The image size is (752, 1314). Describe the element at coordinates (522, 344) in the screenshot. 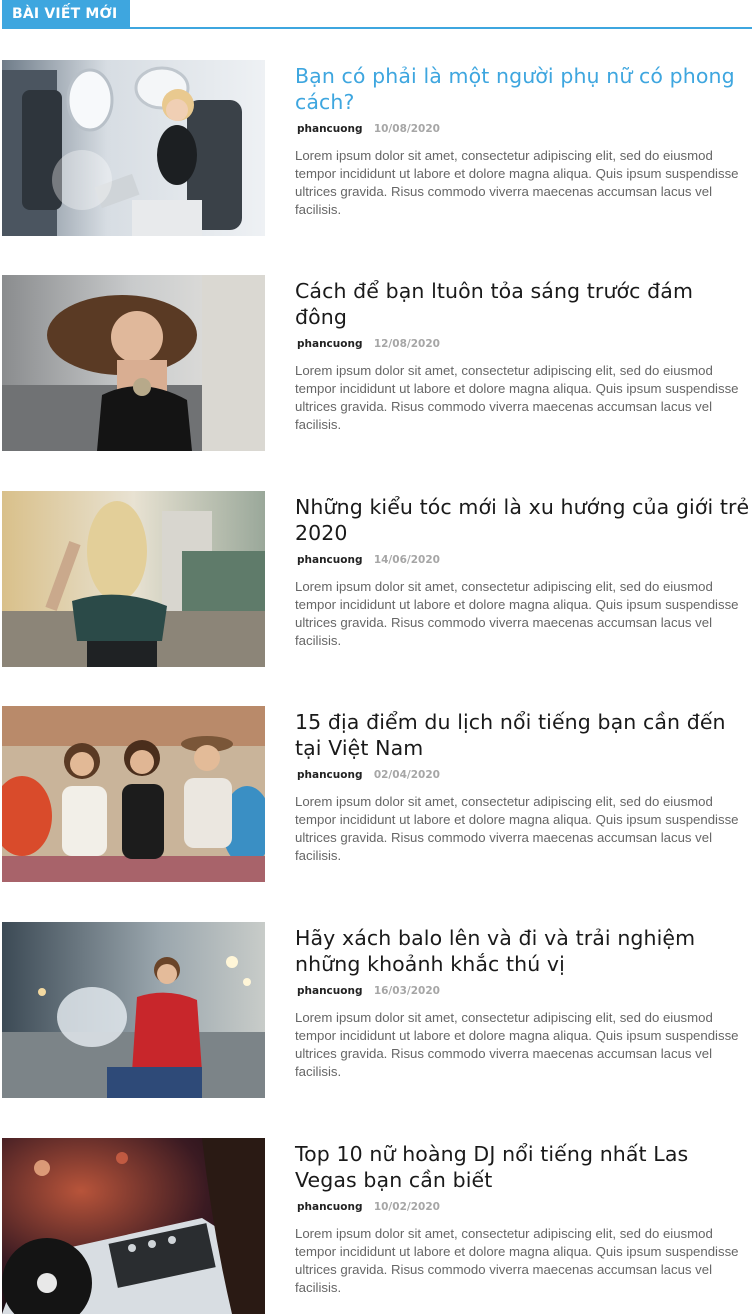

I see `post-meta: phancuong 12/08/2020` at that location.